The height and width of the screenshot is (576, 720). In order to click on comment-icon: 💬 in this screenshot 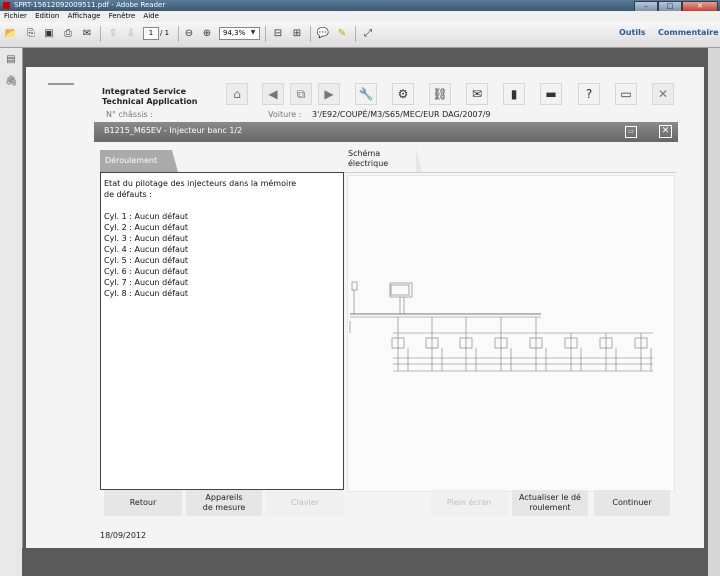, I will do `click(323, 34)`.